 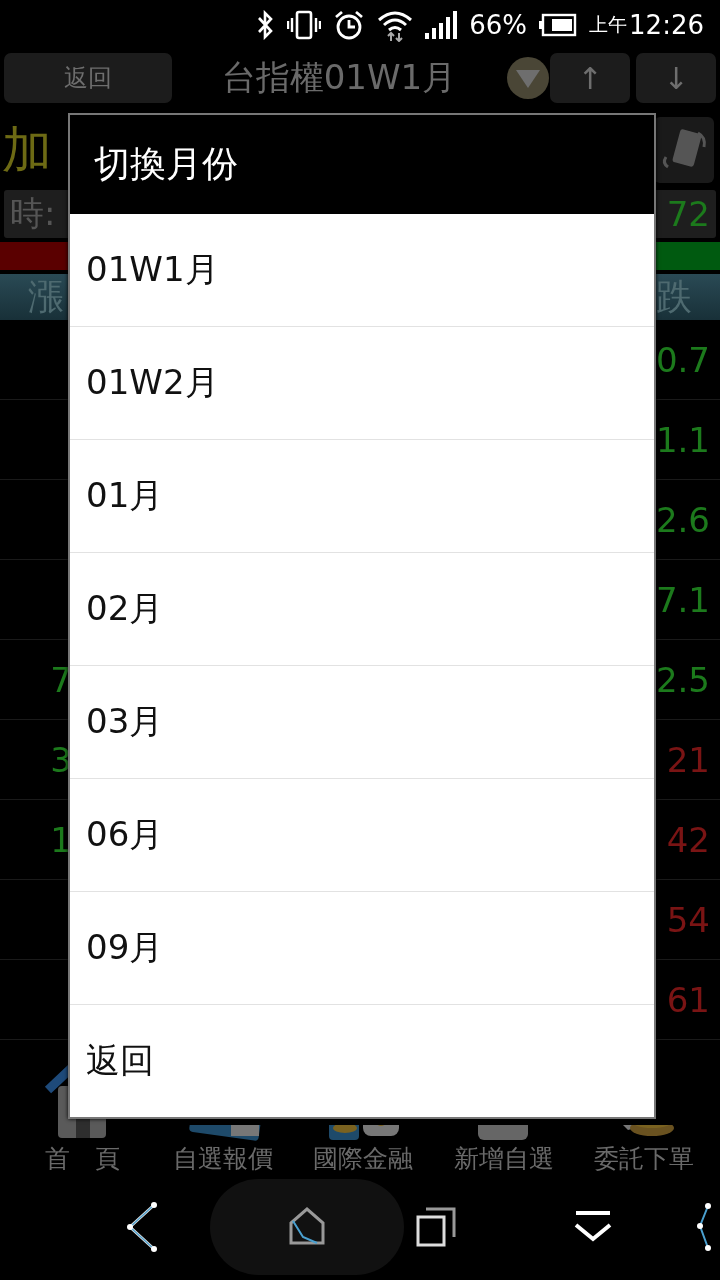 I want to click on table-cell: 0.7, so click(x=682, y=359).